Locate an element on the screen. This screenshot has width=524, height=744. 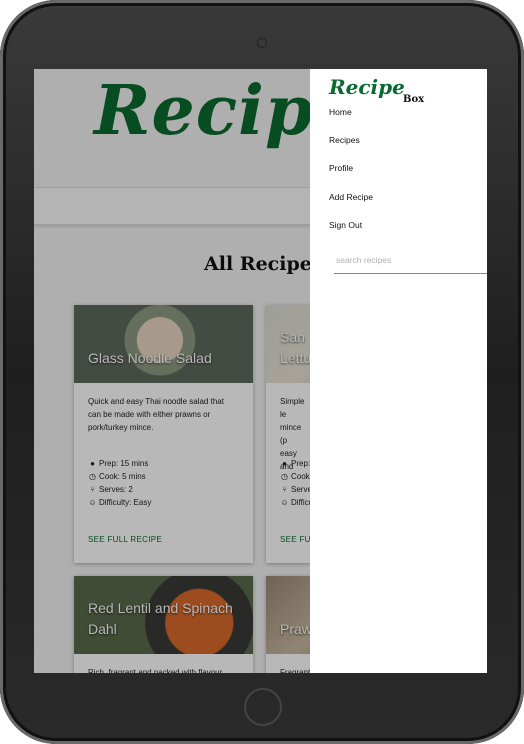
nav-item-recipes: Recipes is located at coordinates (344, 140).